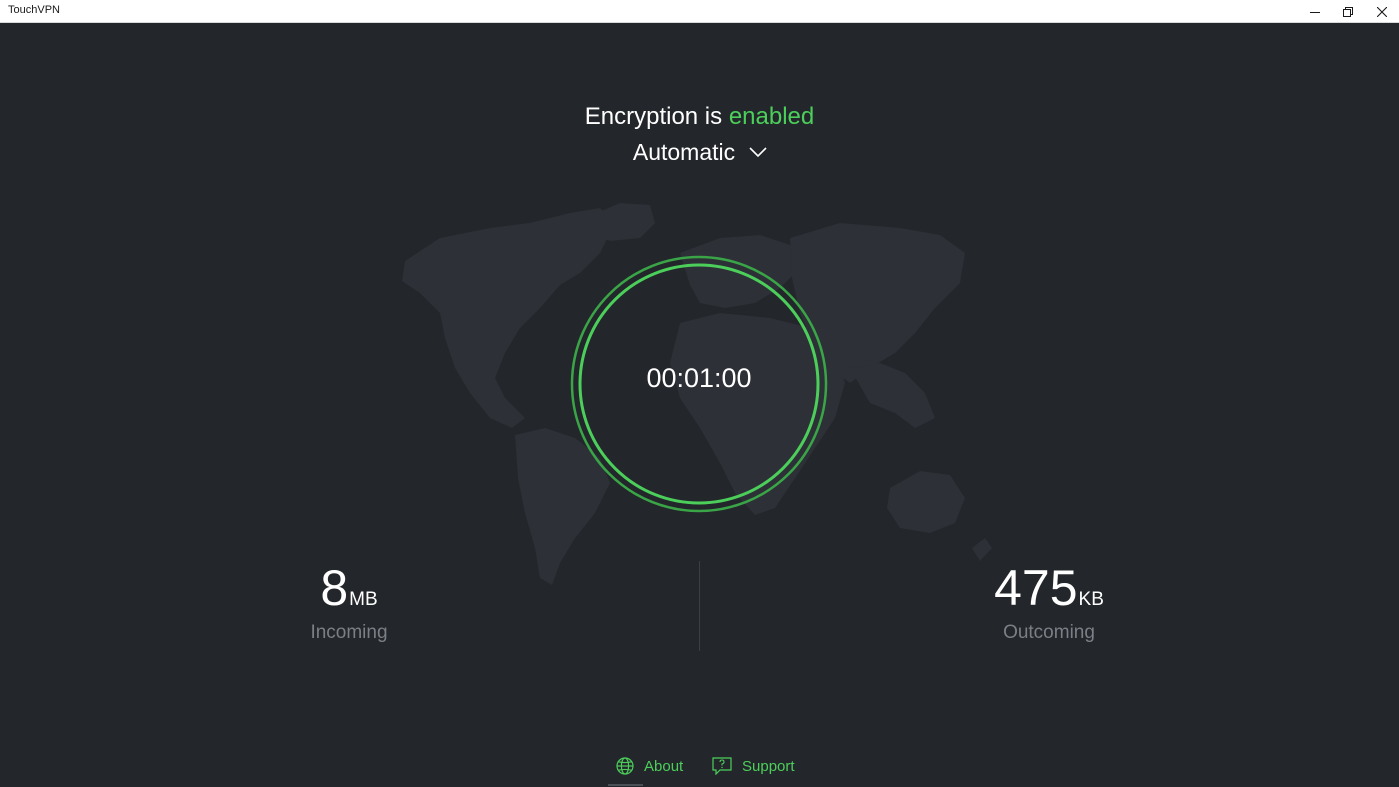 This screenshot has width=1399, height=787. What do you see at coordinates (684, 151) in the screenshot?
I see `connection-mode-label: Automatic` at bounding box center [684, 151].